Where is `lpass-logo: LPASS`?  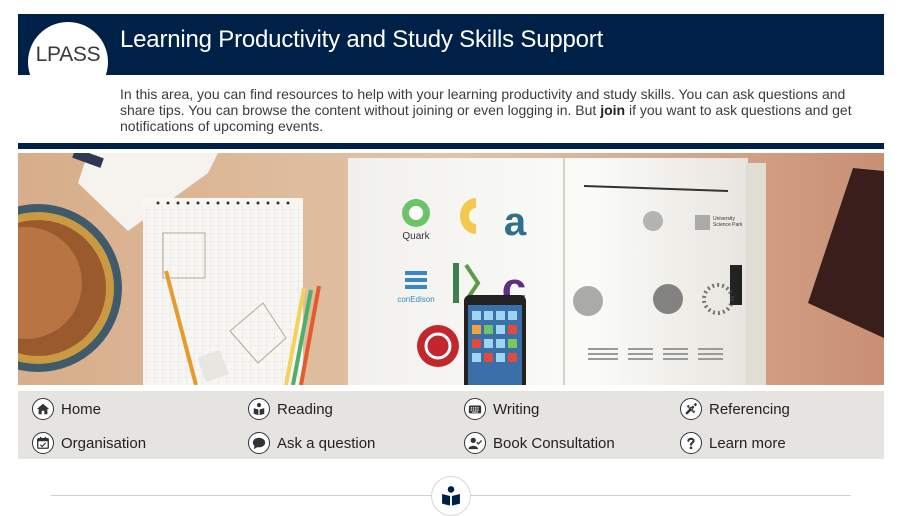 lpass-logo: LPASS is located at coordinates (68, 48).